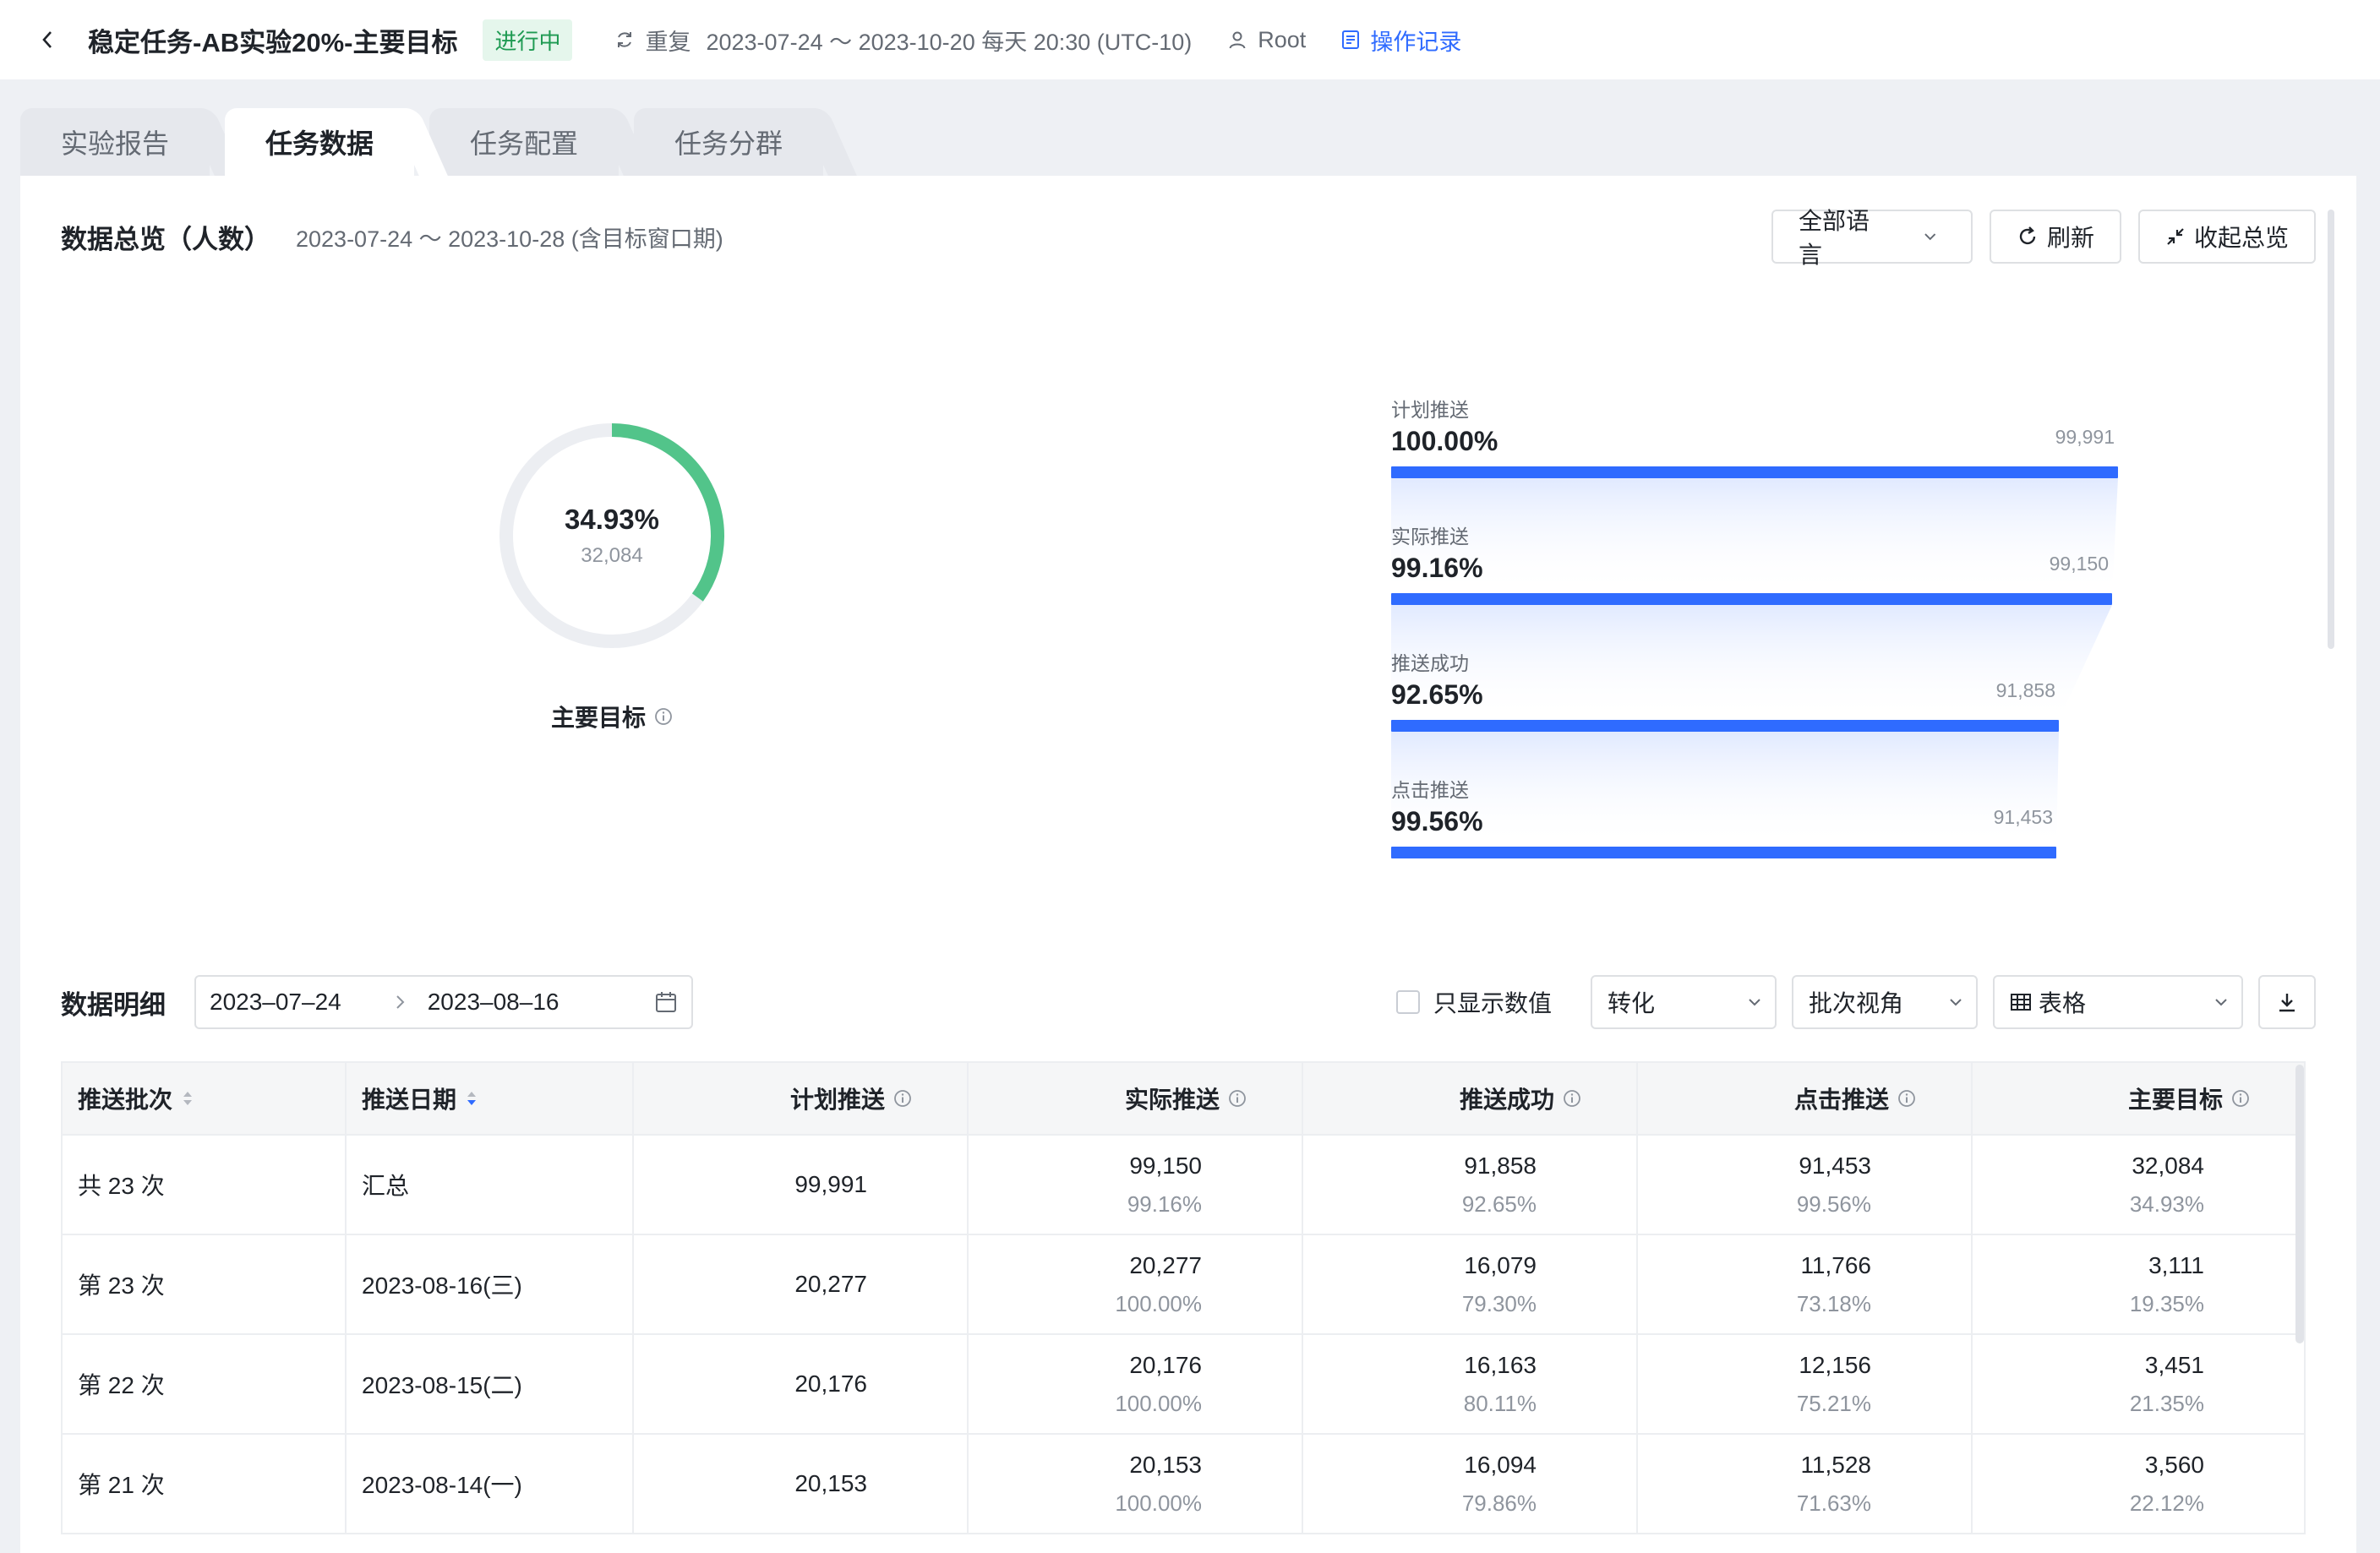 This screenshot has height=1553, width=2380. I want to click on cell-percent: 73.18%, so click(1833, 1303).